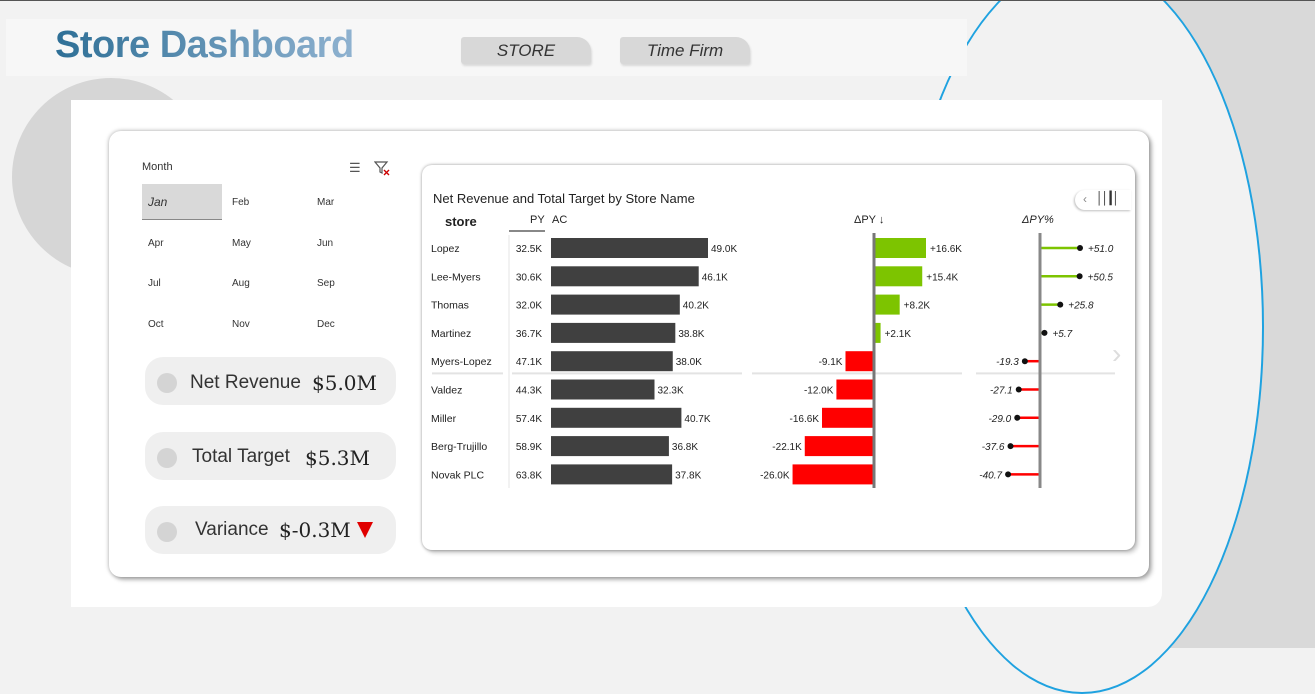 Image resolution: width=1315 pixels, height=694 pixels. I want to click on ac-value-label: 46.1K, so click(715, 277).